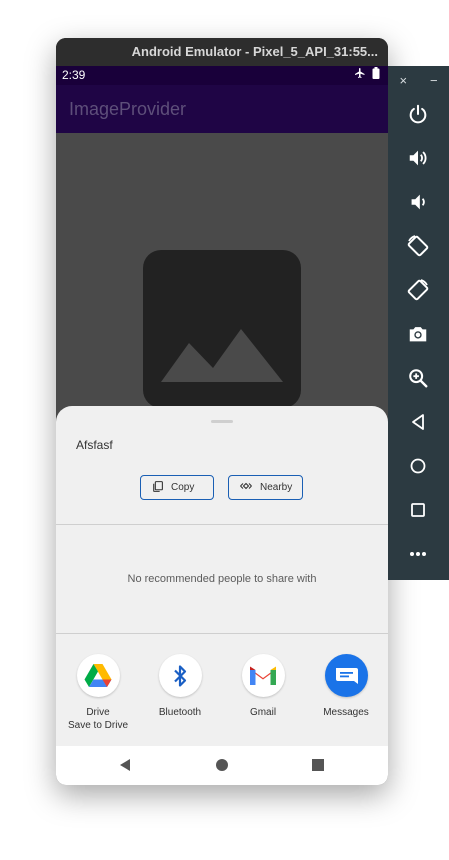 The width and height of the screenshot is (449, 860). What do you see at coordinates (263, 675) in the screenshot?
I see `gmail-icon` at bounding box center [263, 675].